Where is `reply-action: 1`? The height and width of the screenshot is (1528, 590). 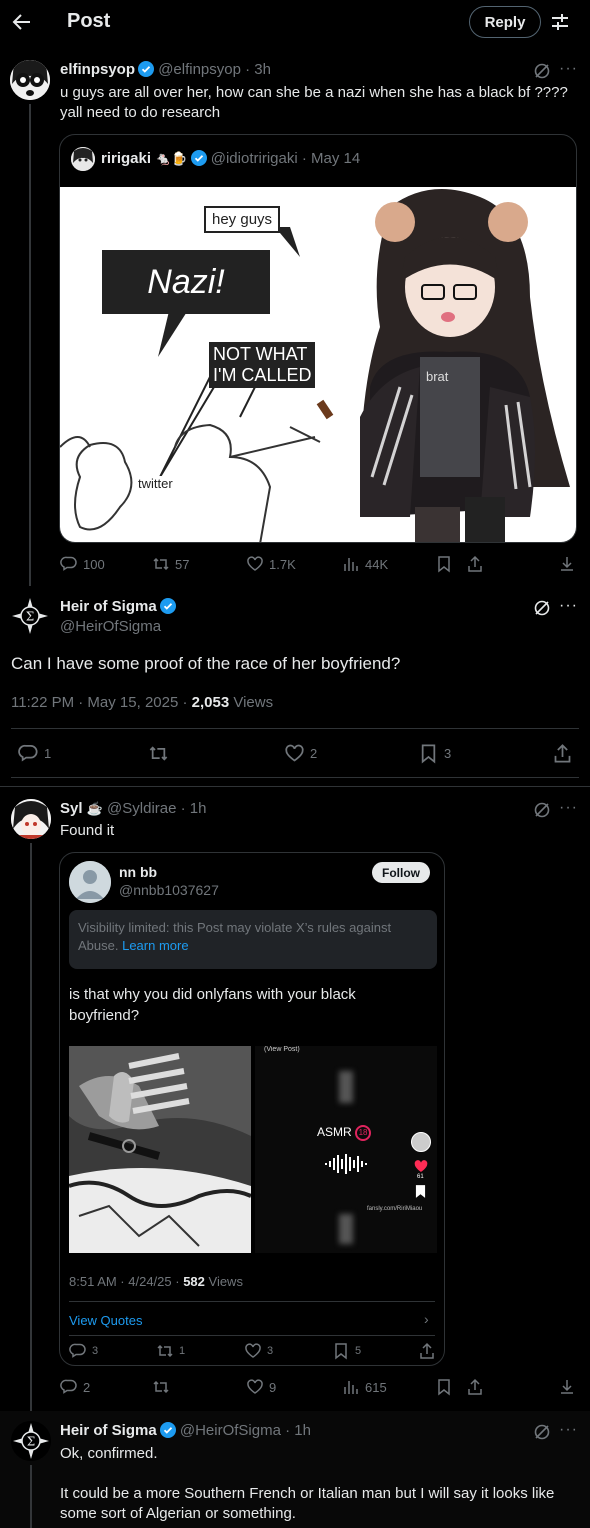
reply-action: 1 is located at coordinates (34, 753).